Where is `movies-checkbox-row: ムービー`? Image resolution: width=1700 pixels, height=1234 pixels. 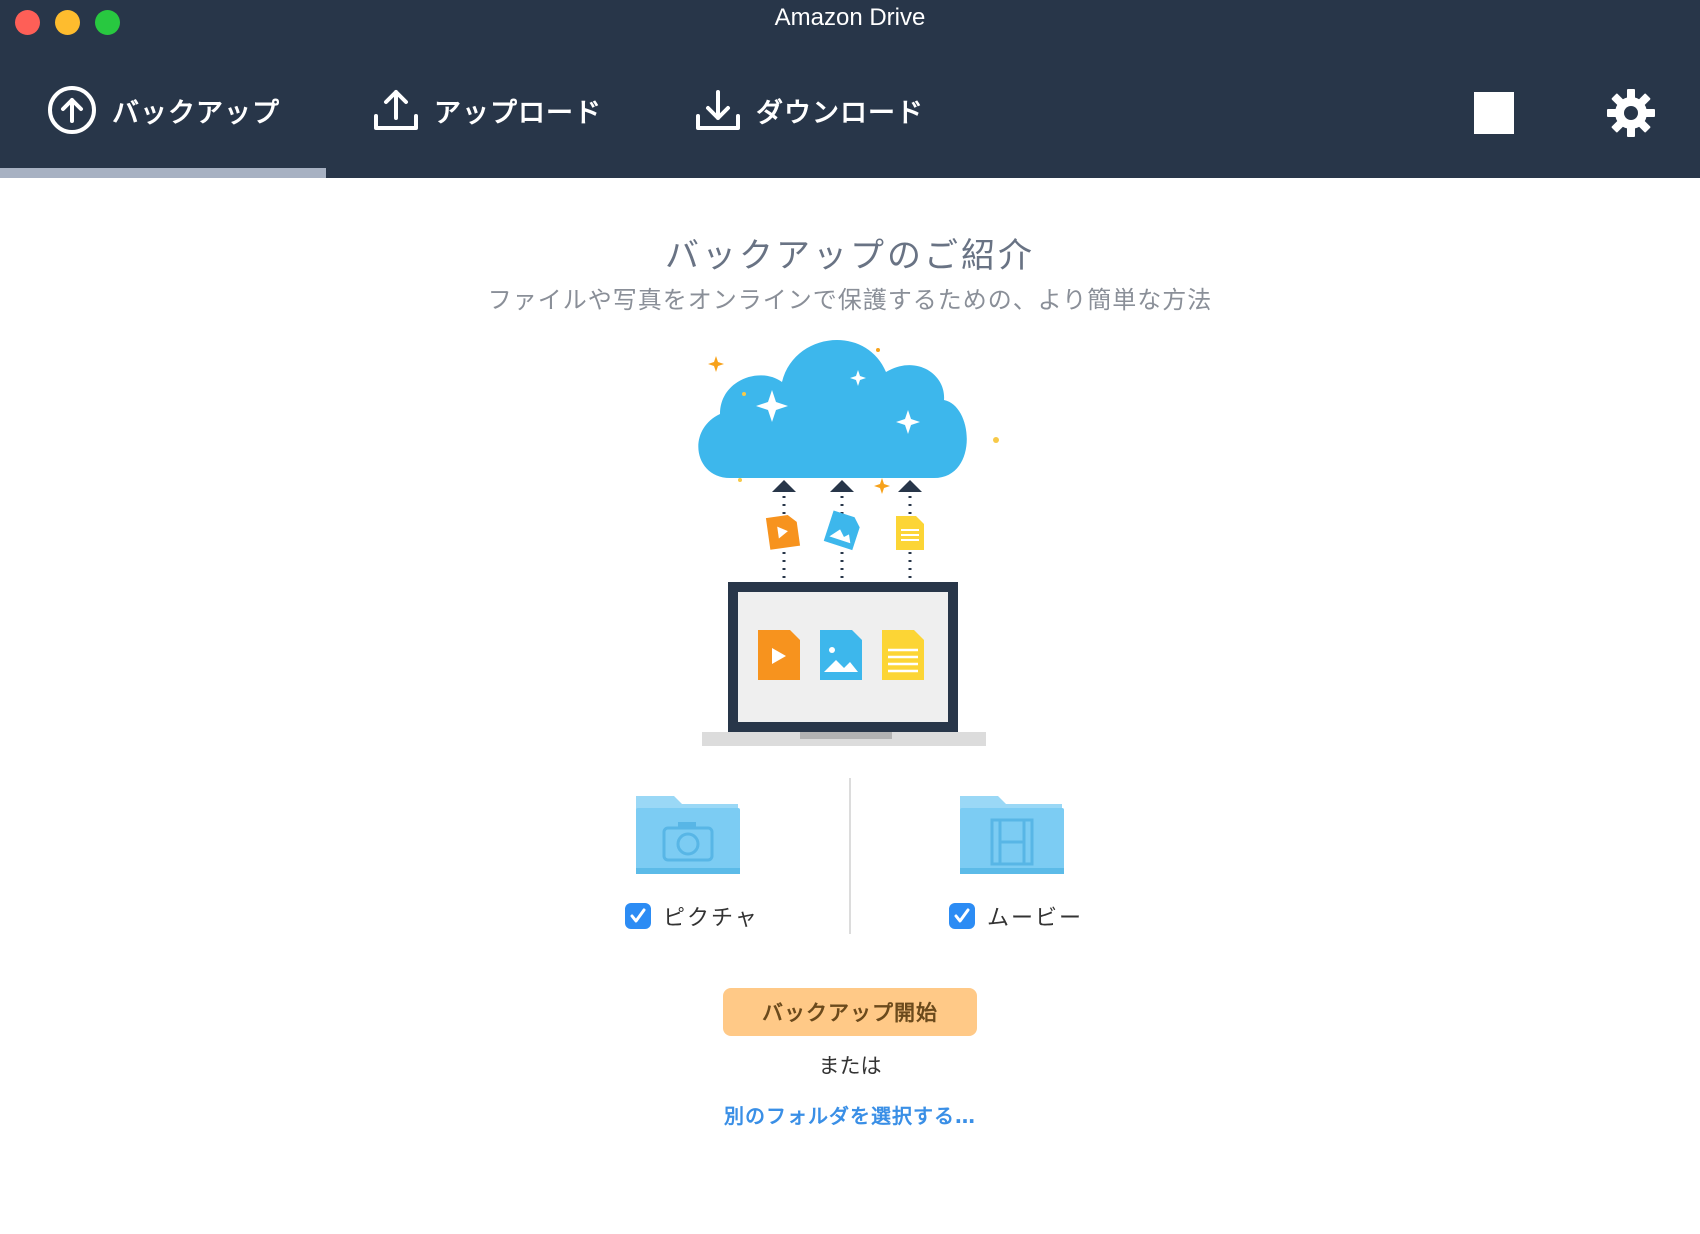
movies-checkbox-row: ムービー is located at coordinates (1016, 916).